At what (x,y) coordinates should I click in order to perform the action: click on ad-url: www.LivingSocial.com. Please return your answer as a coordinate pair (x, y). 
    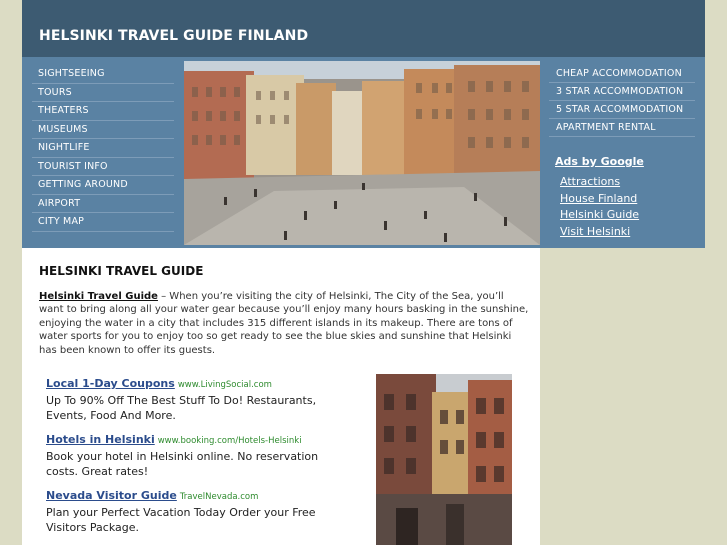
    Looking at the image, I should click on (225, 385).